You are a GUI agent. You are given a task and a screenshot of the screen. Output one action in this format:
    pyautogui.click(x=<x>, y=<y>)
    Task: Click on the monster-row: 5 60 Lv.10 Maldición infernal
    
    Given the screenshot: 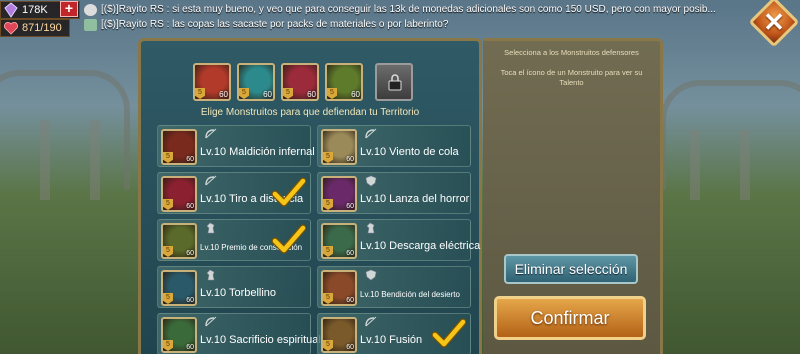 What is the action you would take?
    pyautogui.click(x=236, y=146)
    